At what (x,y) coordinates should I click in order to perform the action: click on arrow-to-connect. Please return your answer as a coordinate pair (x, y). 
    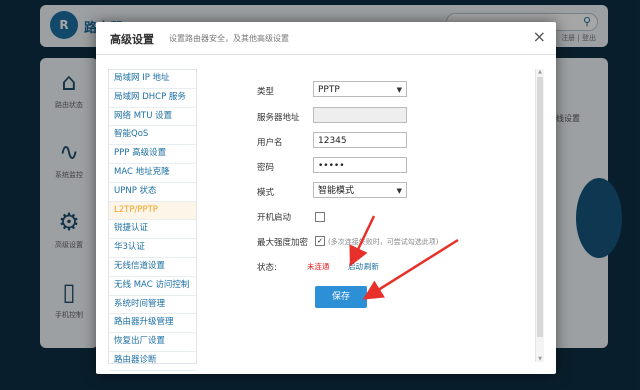
    Looking at the image, I should click on (362, 241).